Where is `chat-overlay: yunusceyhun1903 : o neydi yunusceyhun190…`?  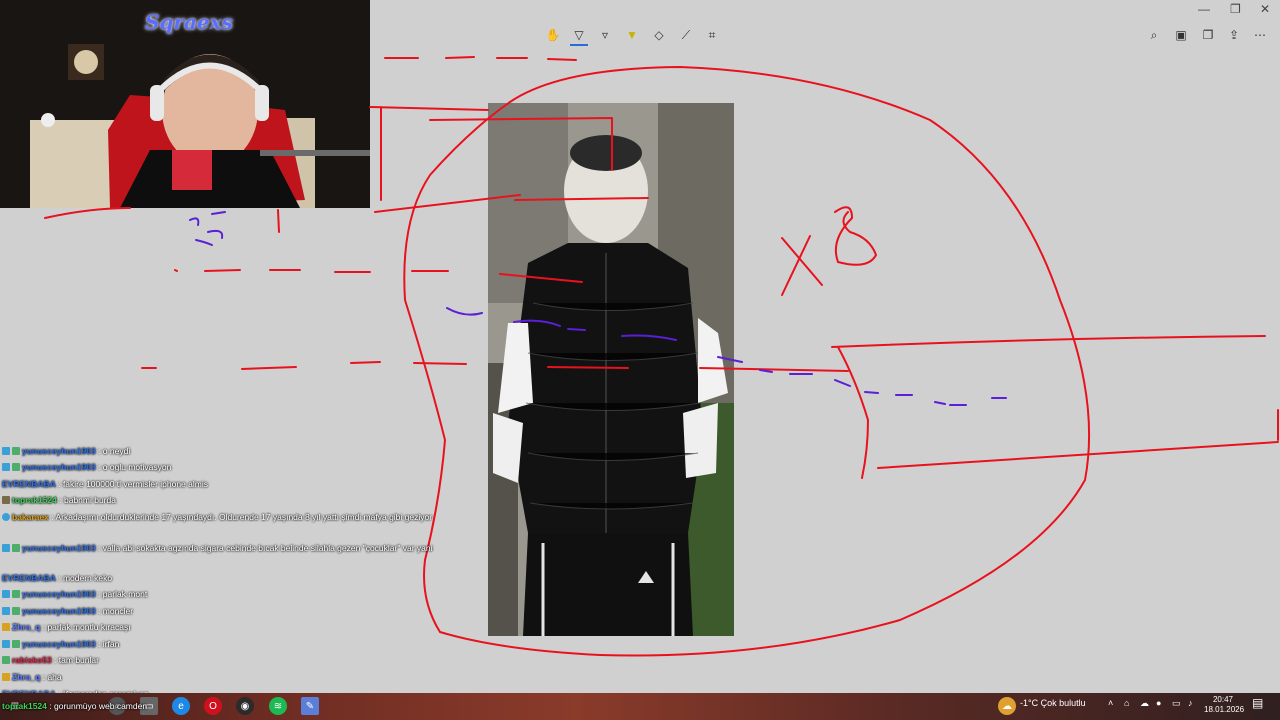
chat-overlay: yunusceyhun1903 : o neydi yunusceyhun190… is located at coordinates (216, 577).